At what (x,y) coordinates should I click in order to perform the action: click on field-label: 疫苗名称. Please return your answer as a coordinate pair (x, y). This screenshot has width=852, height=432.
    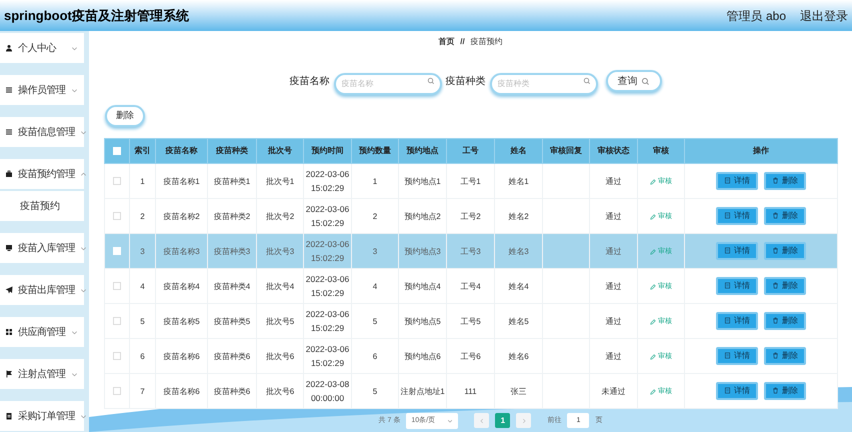
    Looking at the image, I should click on (310, 81).